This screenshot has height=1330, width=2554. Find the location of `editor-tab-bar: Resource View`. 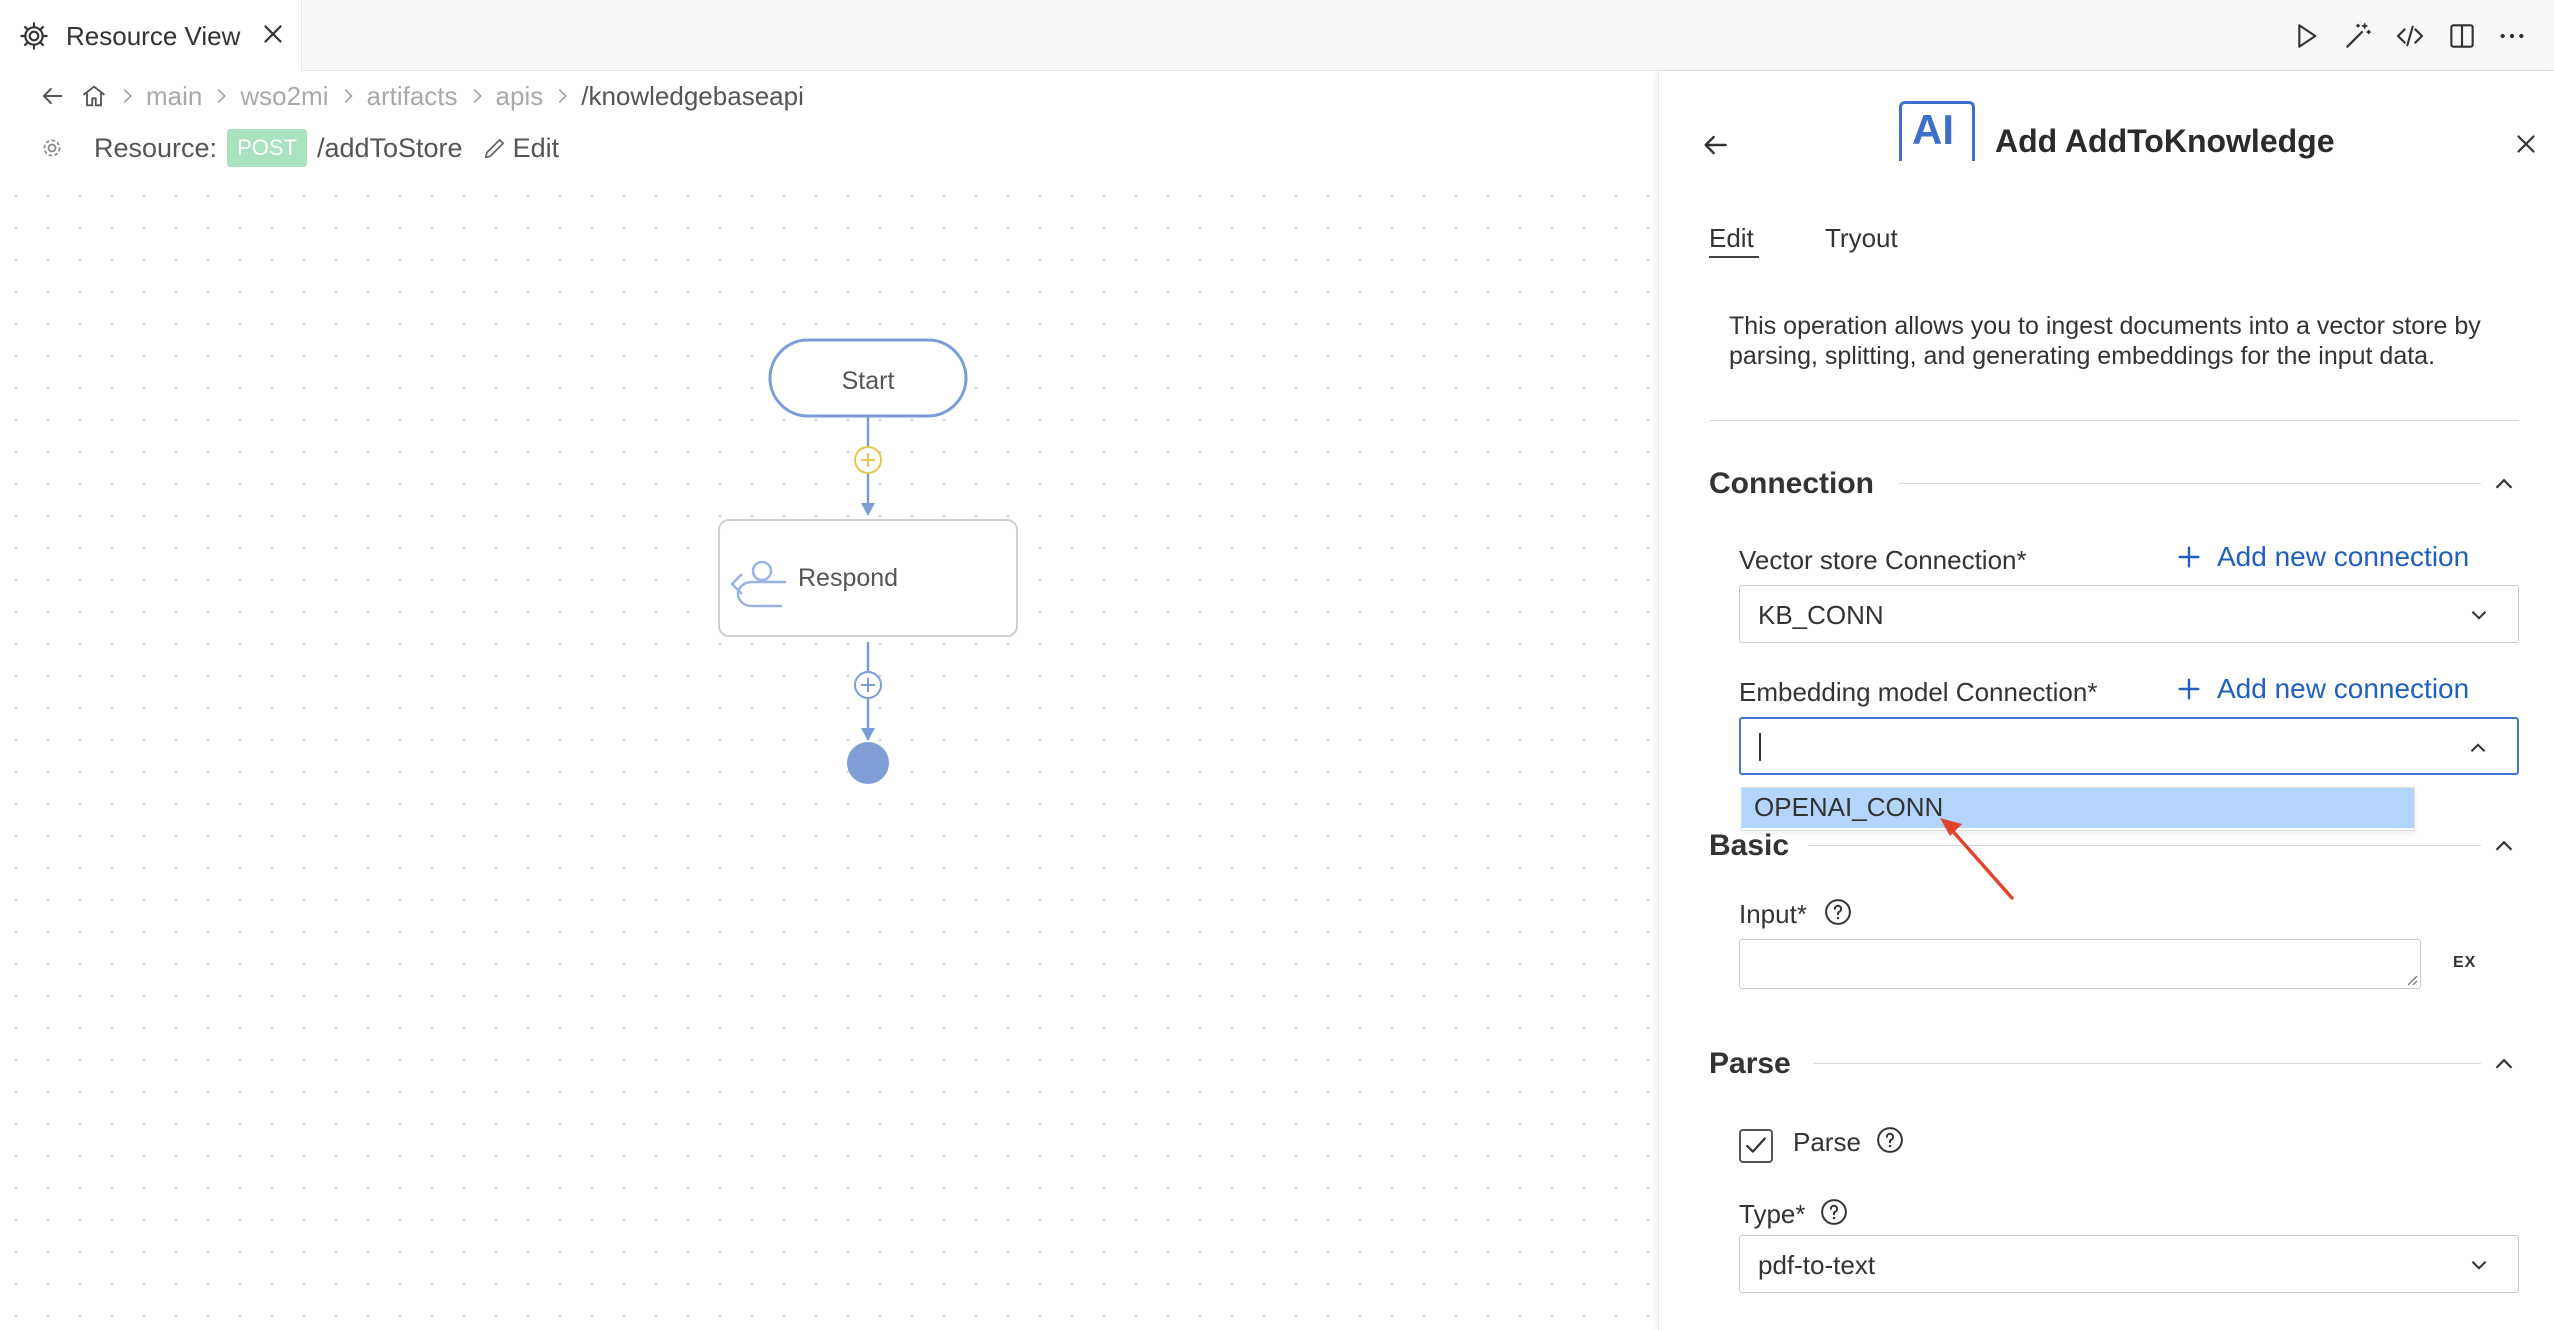

editor-tab-bar: Resource View is located at coordinates (1277, 36).